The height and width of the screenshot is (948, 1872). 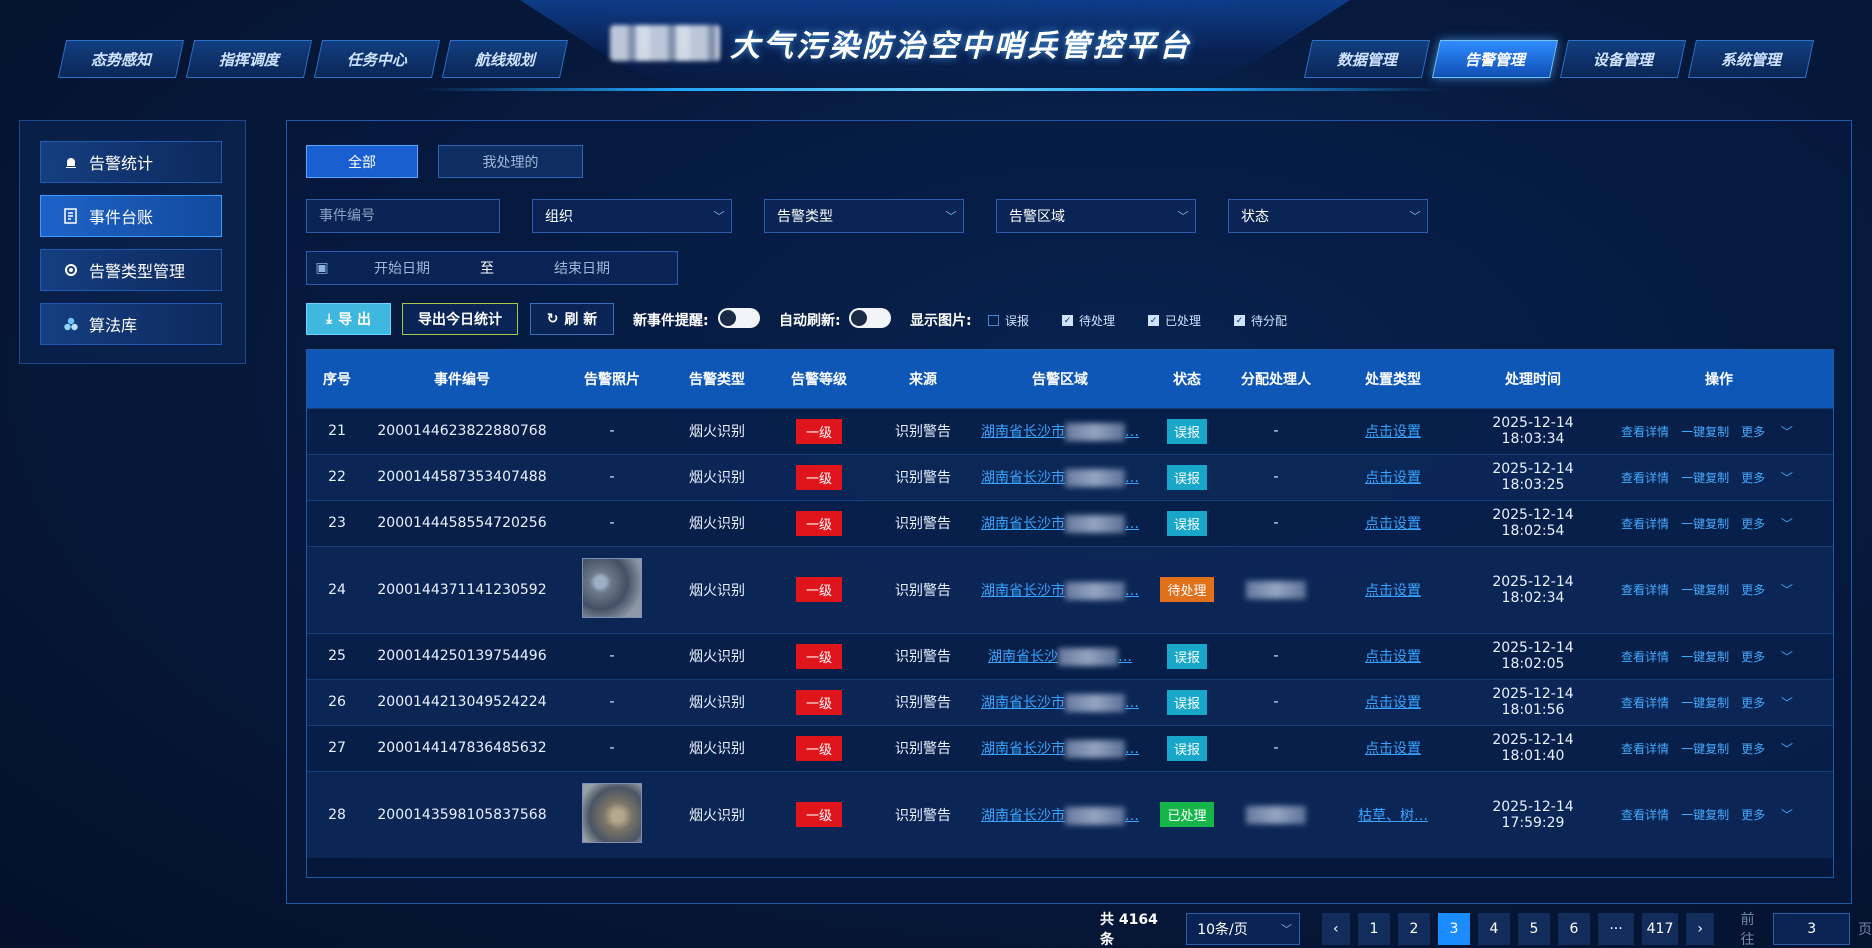 What do you see at coordinates (1328, 216) in the screenshot?
I see `status-select: 状态 ﹀` at bounding box center [1328, 216].